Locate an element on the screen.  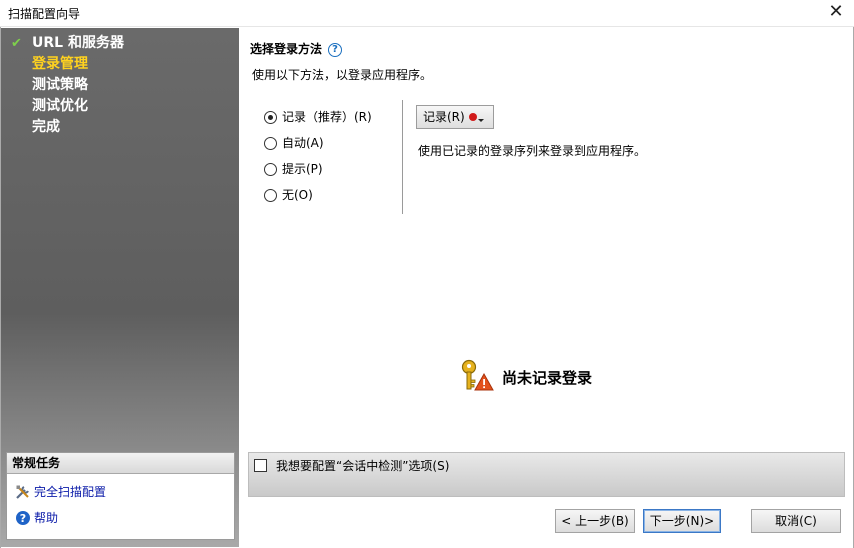
task-full-scan-config: 完全扫描配置 is located at coordinates (60, 492).